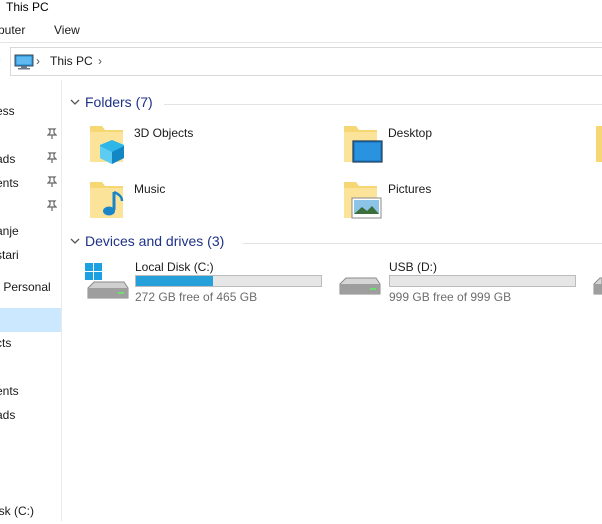 This screenshot has width=602, height=524. What do you see at coordinates (7, 111) in the screenshot?
I see `nav-item-label: ess` at bounding box center [7, 111].